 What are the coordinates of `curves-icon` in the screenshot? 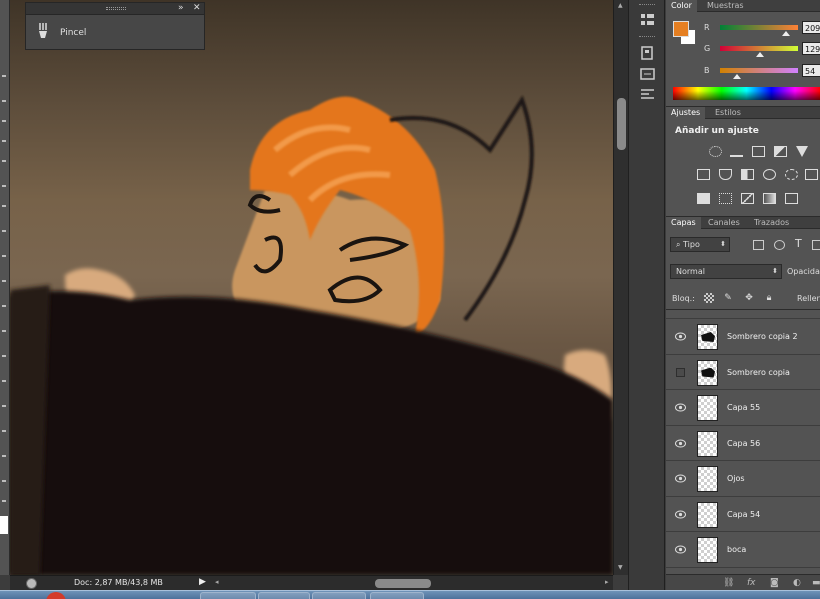 It's located at (758, 151).